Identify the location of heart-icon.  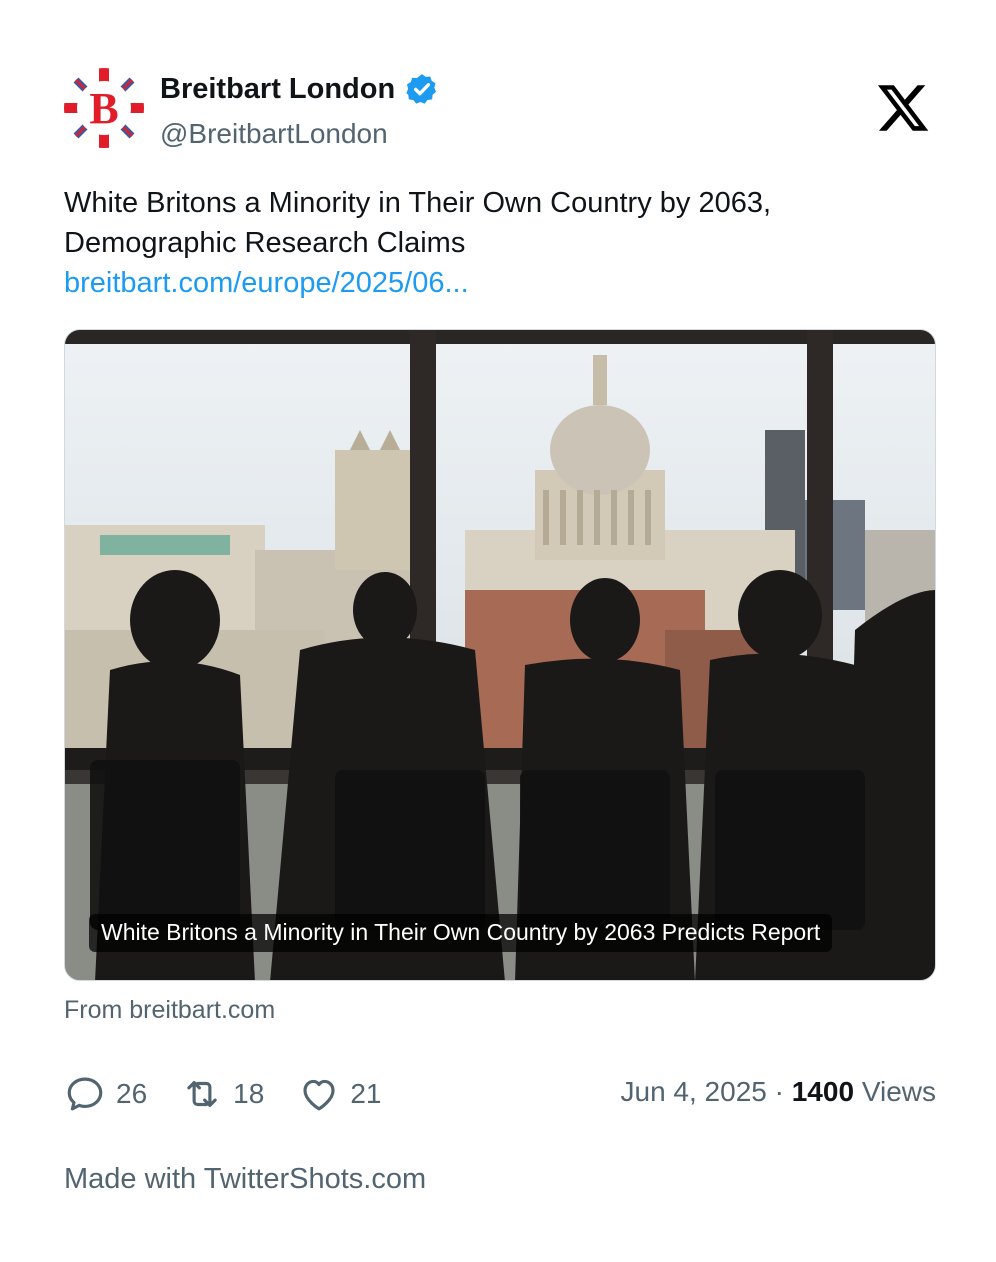
(319, 1095).